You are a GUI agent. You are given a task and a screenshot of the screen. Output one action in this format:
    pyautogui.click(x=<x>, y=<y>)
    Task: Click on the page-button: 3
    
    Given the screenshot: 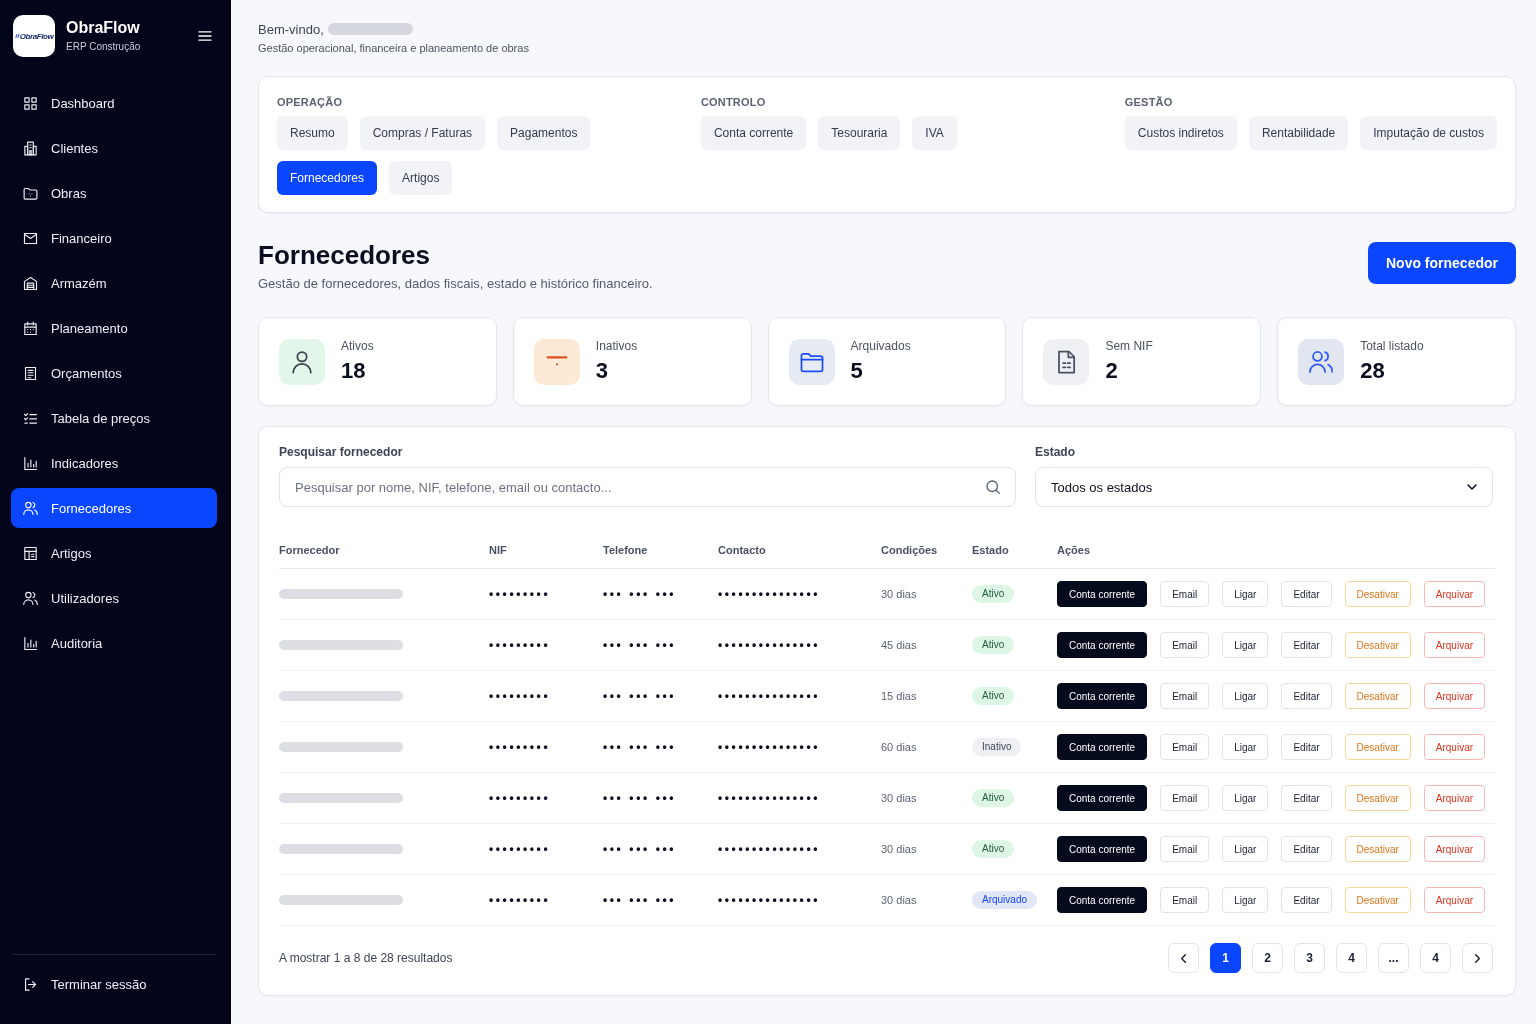 What is the action you would take?
    pyautogui.click(x=1309, y=958)
    